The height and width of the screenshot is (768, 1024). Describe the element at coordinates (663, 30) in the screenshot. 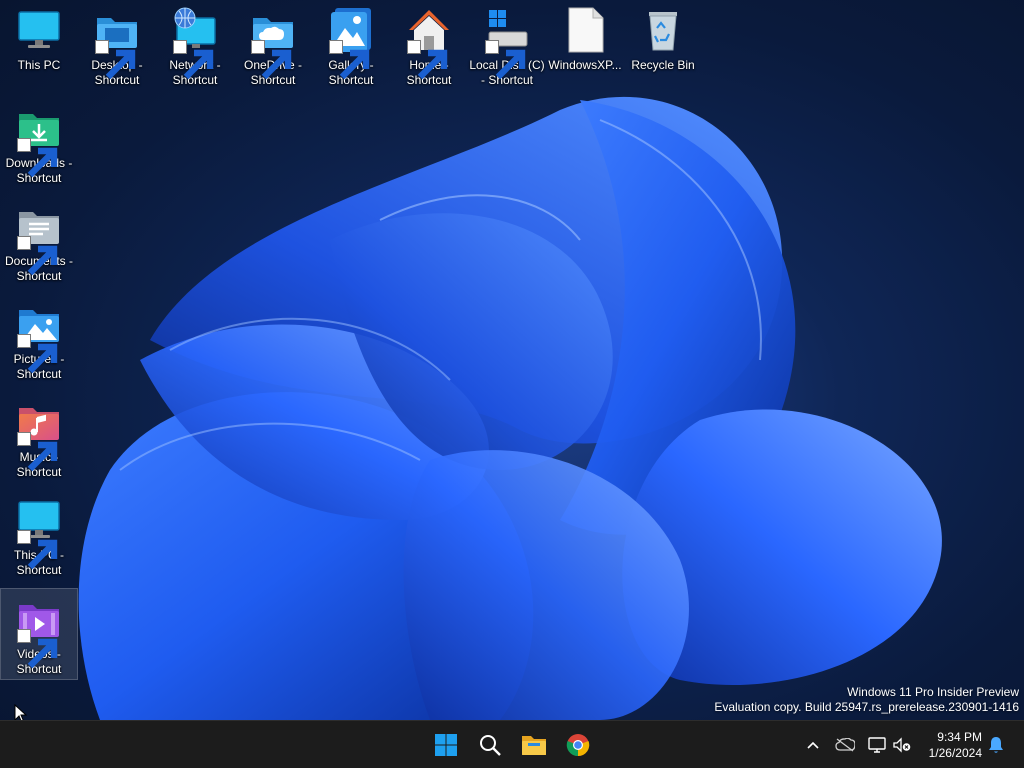

I see `recycle-bin-icon` at that location.